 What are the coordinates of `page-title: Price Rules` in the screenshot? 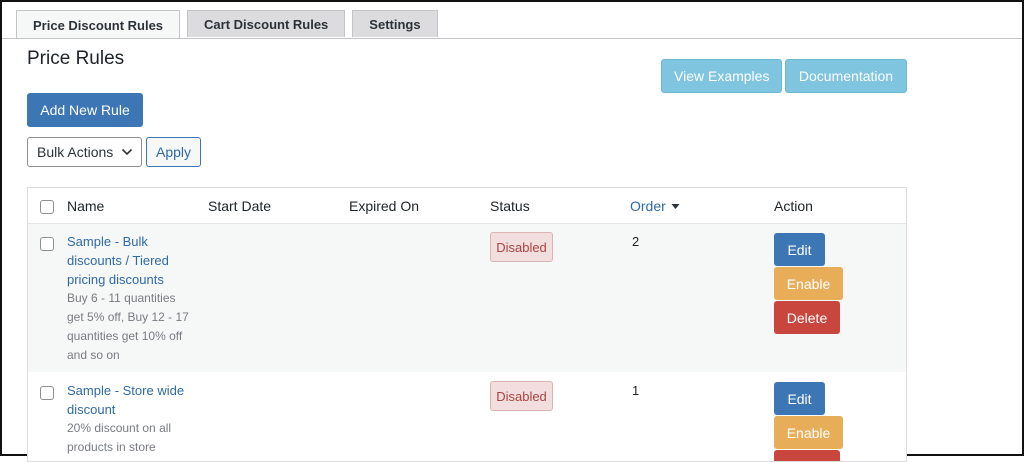 It's located at (76, 58).